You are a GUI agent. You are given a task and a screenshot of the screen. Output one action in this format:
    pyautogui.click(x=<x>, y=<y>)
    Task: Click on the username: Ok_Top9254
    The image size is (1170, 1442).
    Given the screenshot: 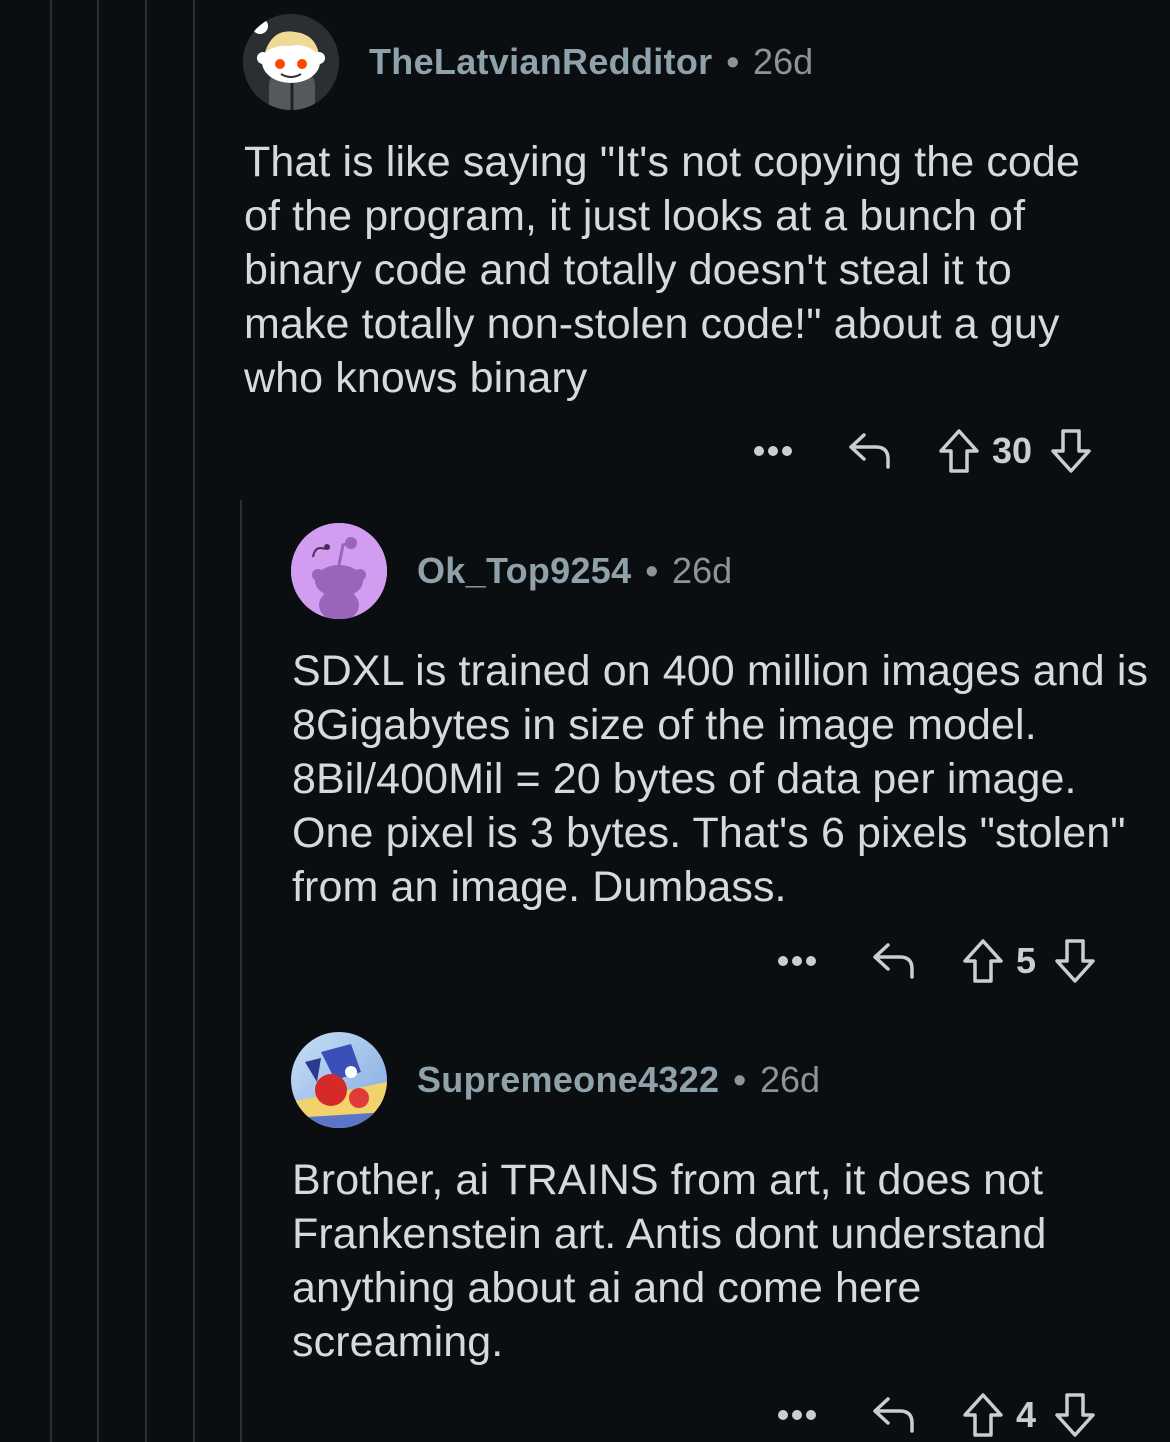 What is the action you would take?
    pyautogui.click(x=524, y=571)
    